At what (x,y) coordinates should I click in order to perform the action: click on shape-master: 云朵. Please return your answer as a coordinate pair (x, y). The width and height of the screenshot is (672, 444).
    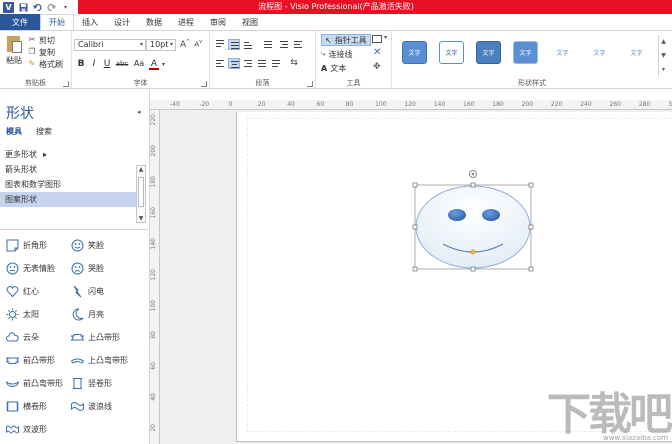
    Looking at the image, I should click on (22, 337).